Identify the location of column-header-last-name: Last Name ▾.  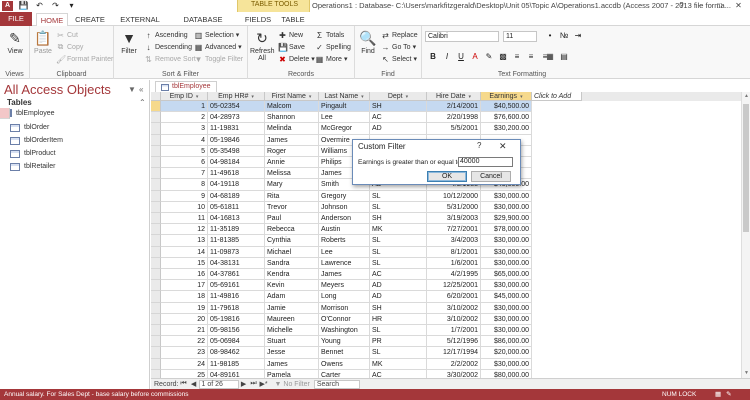
(344, 96).